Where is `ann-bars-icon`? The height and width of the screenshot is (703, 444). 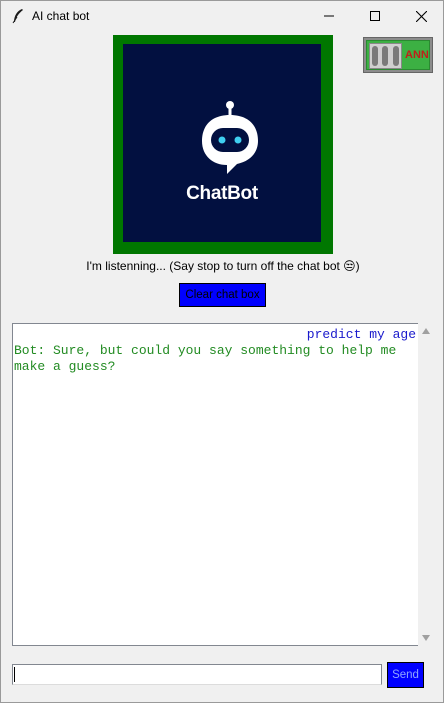 ann-bars-icon is located at coordinates (385, 56).